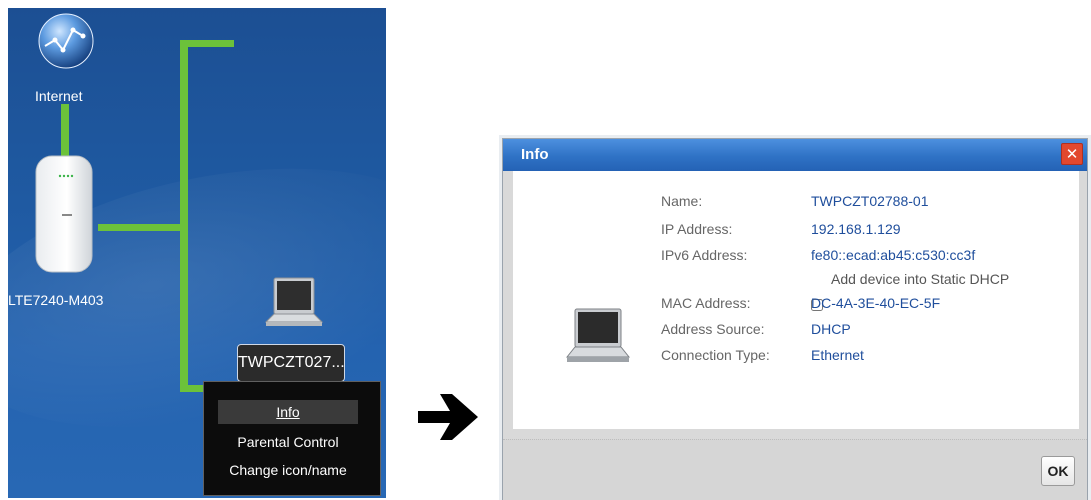 This screenshot has width=1091, height=500. What do you see at coordinates (288, 412) in the screenshot?
I see `menu-item-info: Info` at bounding box center [288, 412].